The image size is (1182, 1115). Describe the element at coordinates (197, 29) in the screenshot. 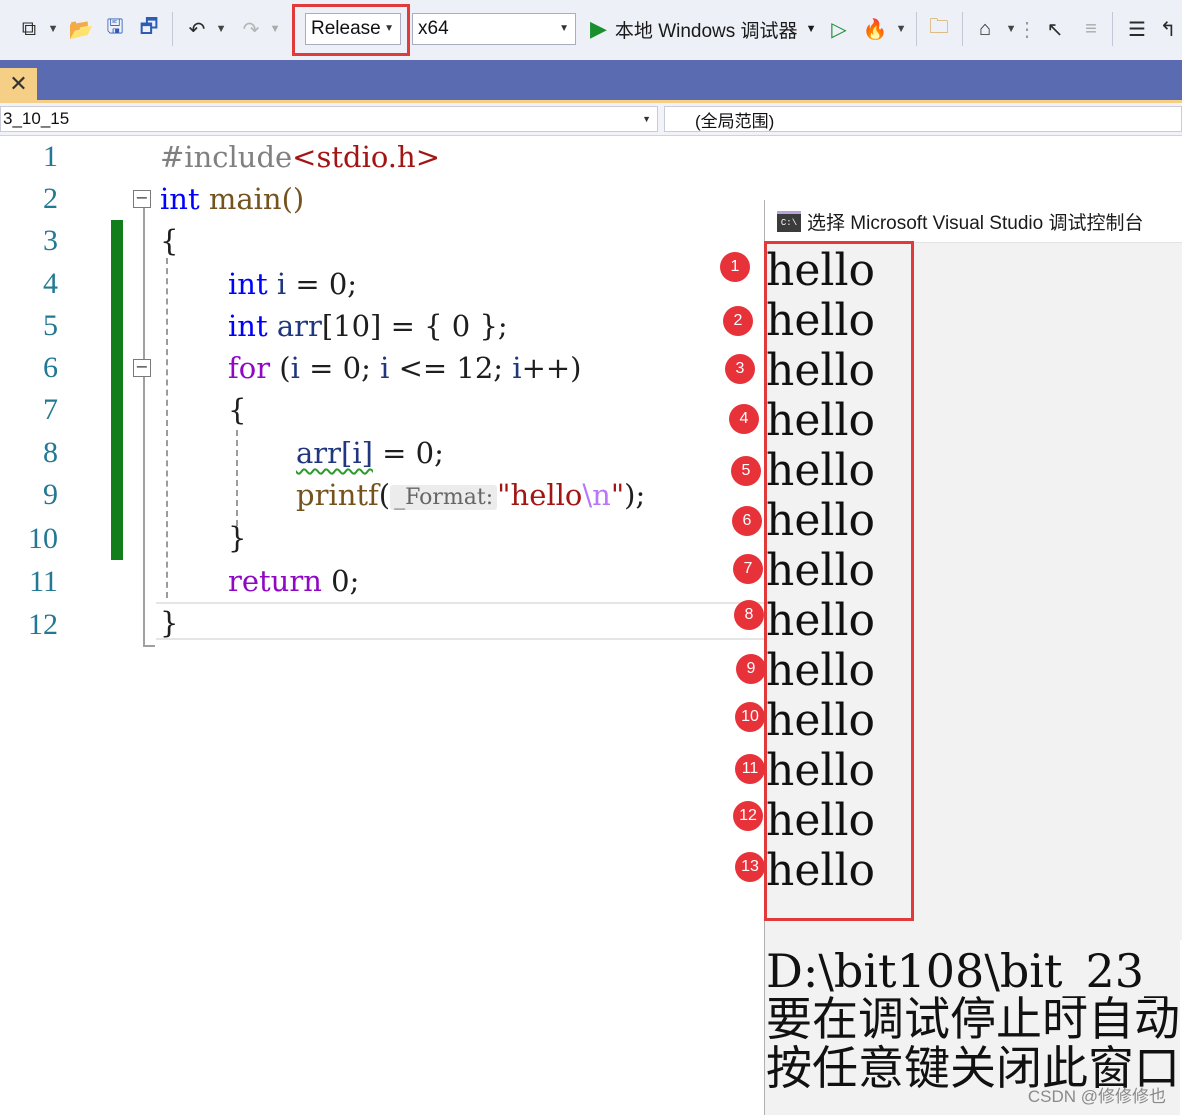

I see `undo-icon: ↶` at that location.